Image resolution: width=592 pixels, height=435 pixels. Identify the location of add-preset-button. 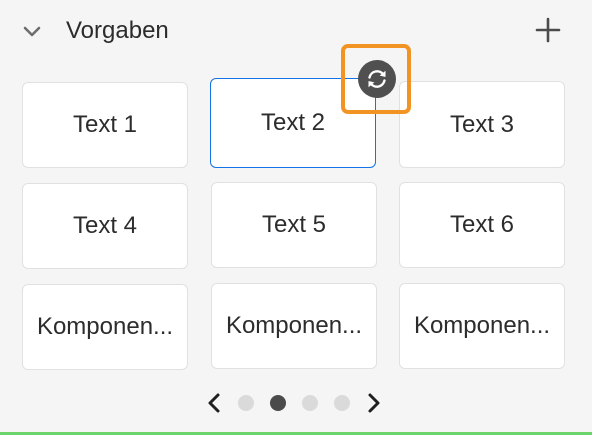
(548, 30).